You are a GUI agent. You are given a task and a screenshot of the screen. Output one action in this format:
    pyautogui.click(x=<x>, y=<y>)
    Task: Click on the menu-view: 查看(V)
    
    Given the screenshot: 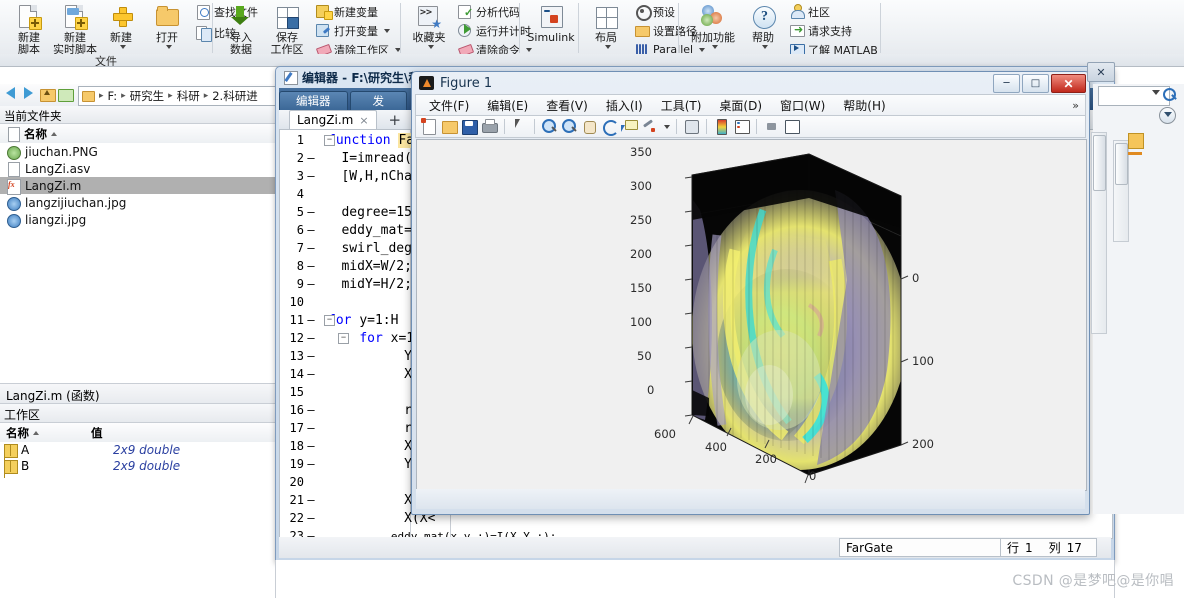 What is the action you would take?
    pyautogui.click(x=567, y=105)
    